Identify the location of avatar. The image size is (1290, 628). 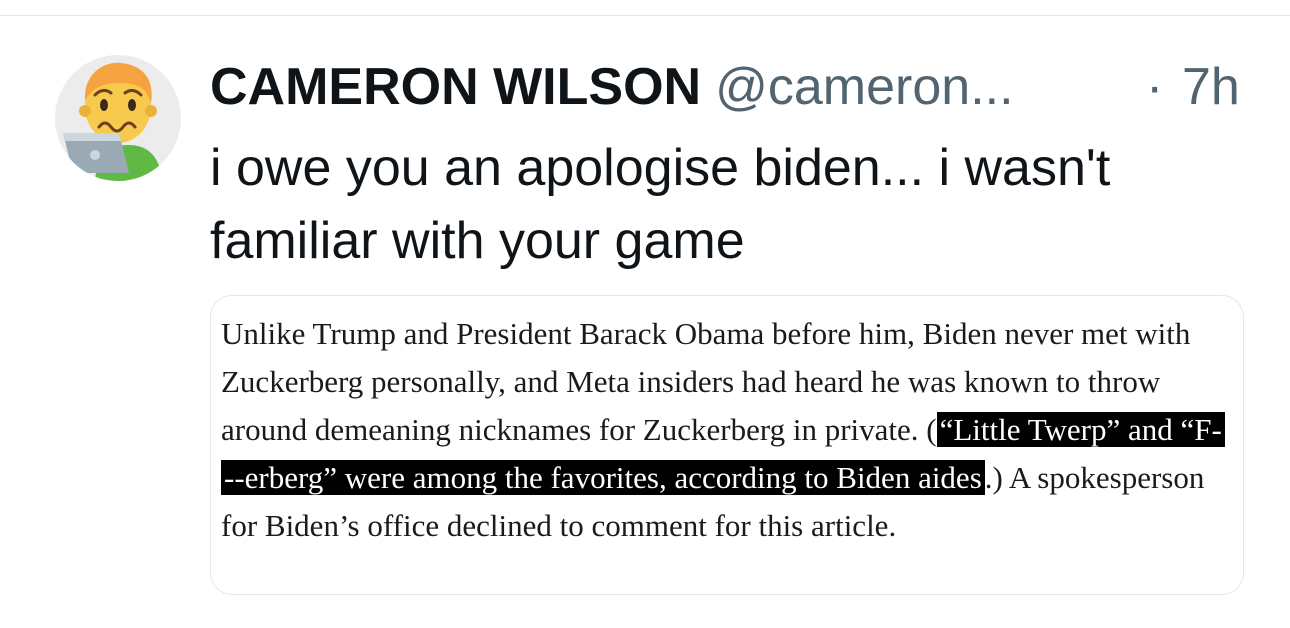
(118, 118).